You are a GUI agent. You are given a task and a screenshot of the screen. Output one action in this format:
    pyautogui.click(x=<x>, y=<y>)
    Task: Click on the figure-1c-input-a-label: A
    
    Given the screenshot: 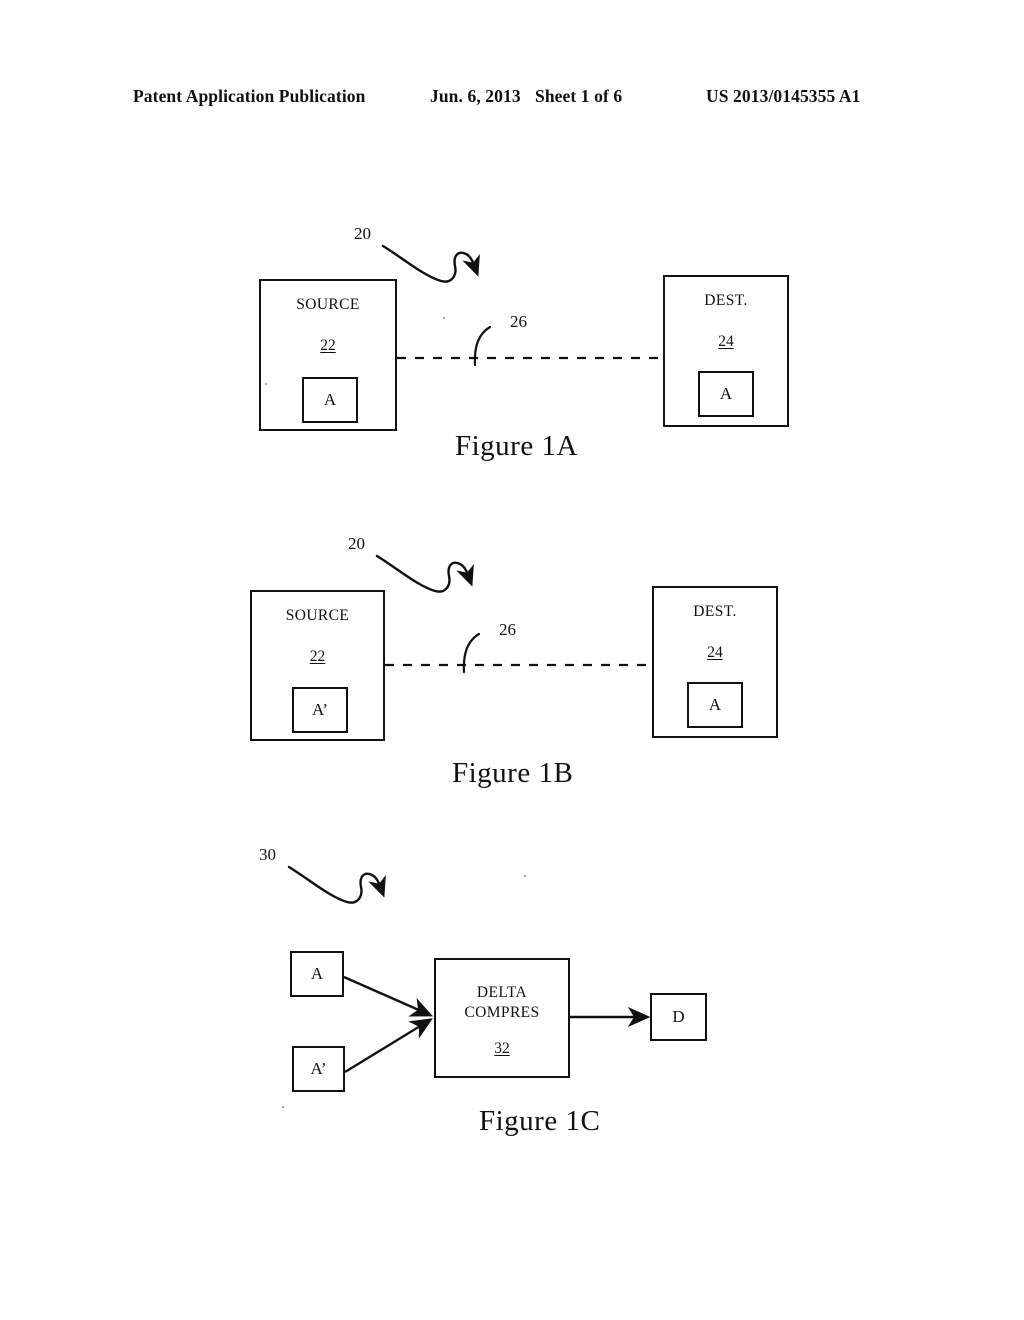 What is the action you would take?
    pyautogui.click(x=317, y=973)
    